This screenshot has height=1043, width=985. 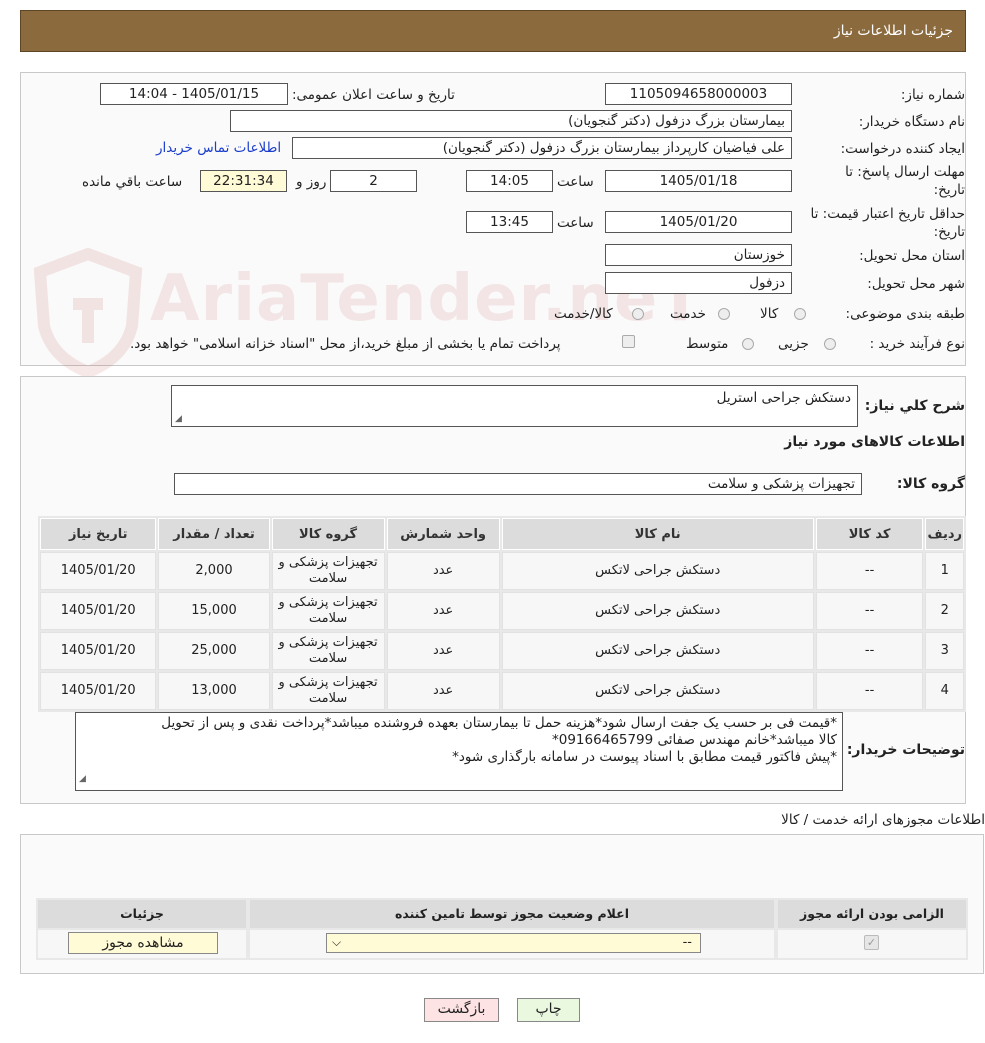 I want to click on deadline-date-field: 1405/01/18, so click(x=698, y=181).